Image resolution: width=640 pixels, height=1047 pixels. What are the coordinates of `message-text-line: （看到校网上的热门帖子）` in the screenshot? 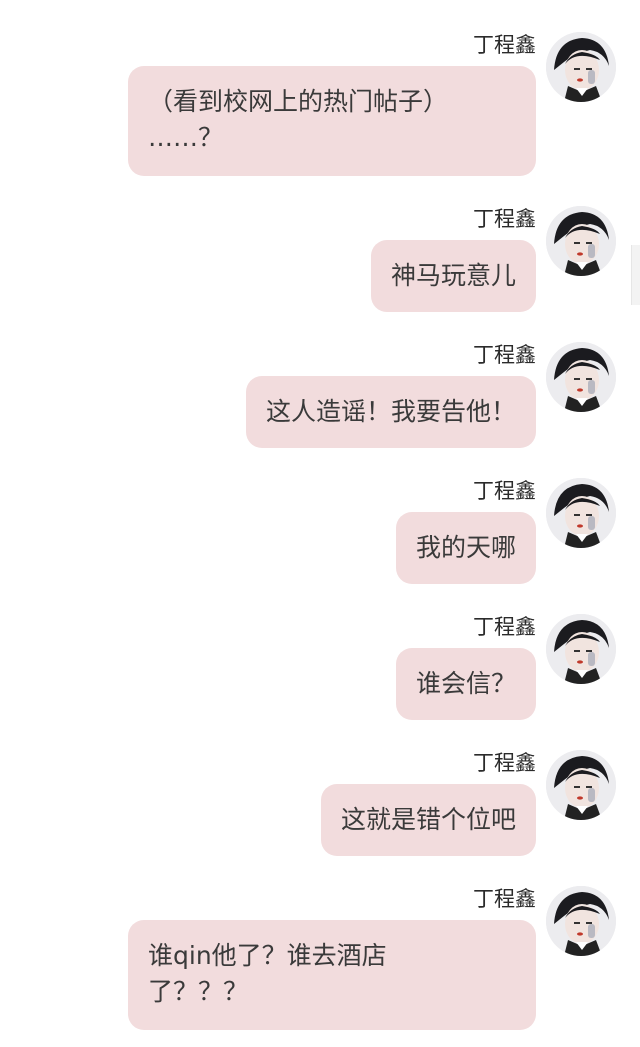 It's located at (298, 101).